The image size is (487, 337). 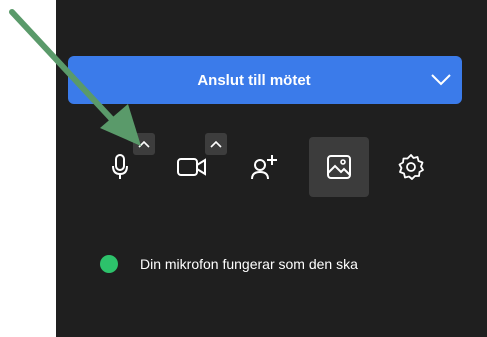 I want to click on microphone-icon, so click(x=120, y=166).